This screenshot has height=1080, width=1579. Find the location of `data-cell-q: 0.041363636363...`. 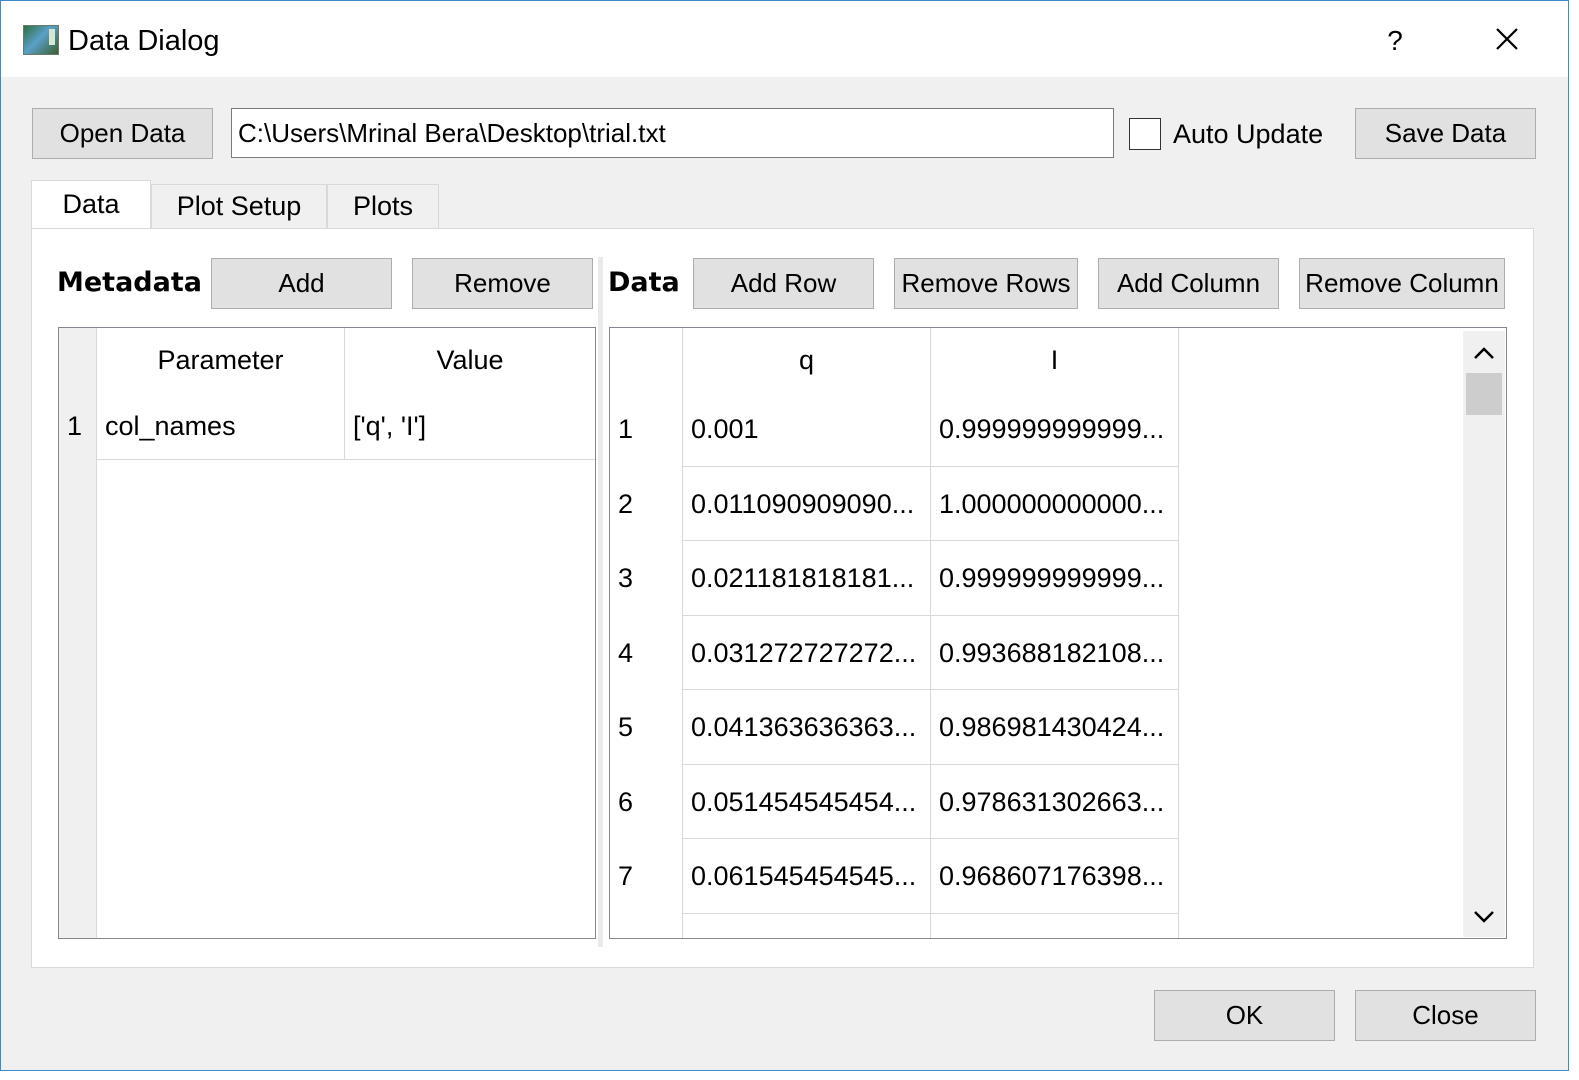

data-cell-q: 0.041363636363... is located at coordinates (806, 727).